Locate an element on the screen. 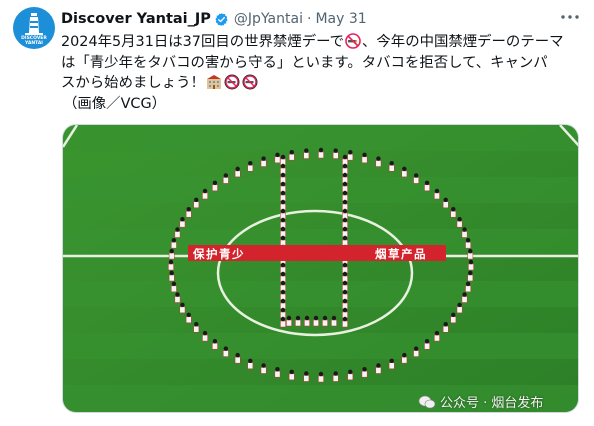 The width and height of the screenshot is (594, 426). more-options-button is located at coordinates (570, 17).